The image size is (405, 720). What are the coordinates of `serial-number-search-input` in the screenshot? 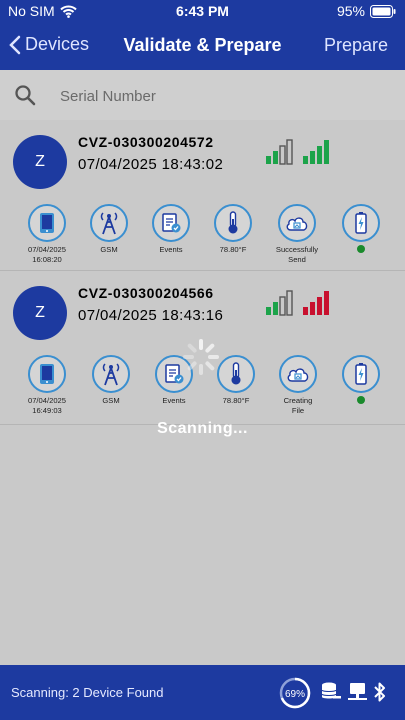 It's located at (220, 96).